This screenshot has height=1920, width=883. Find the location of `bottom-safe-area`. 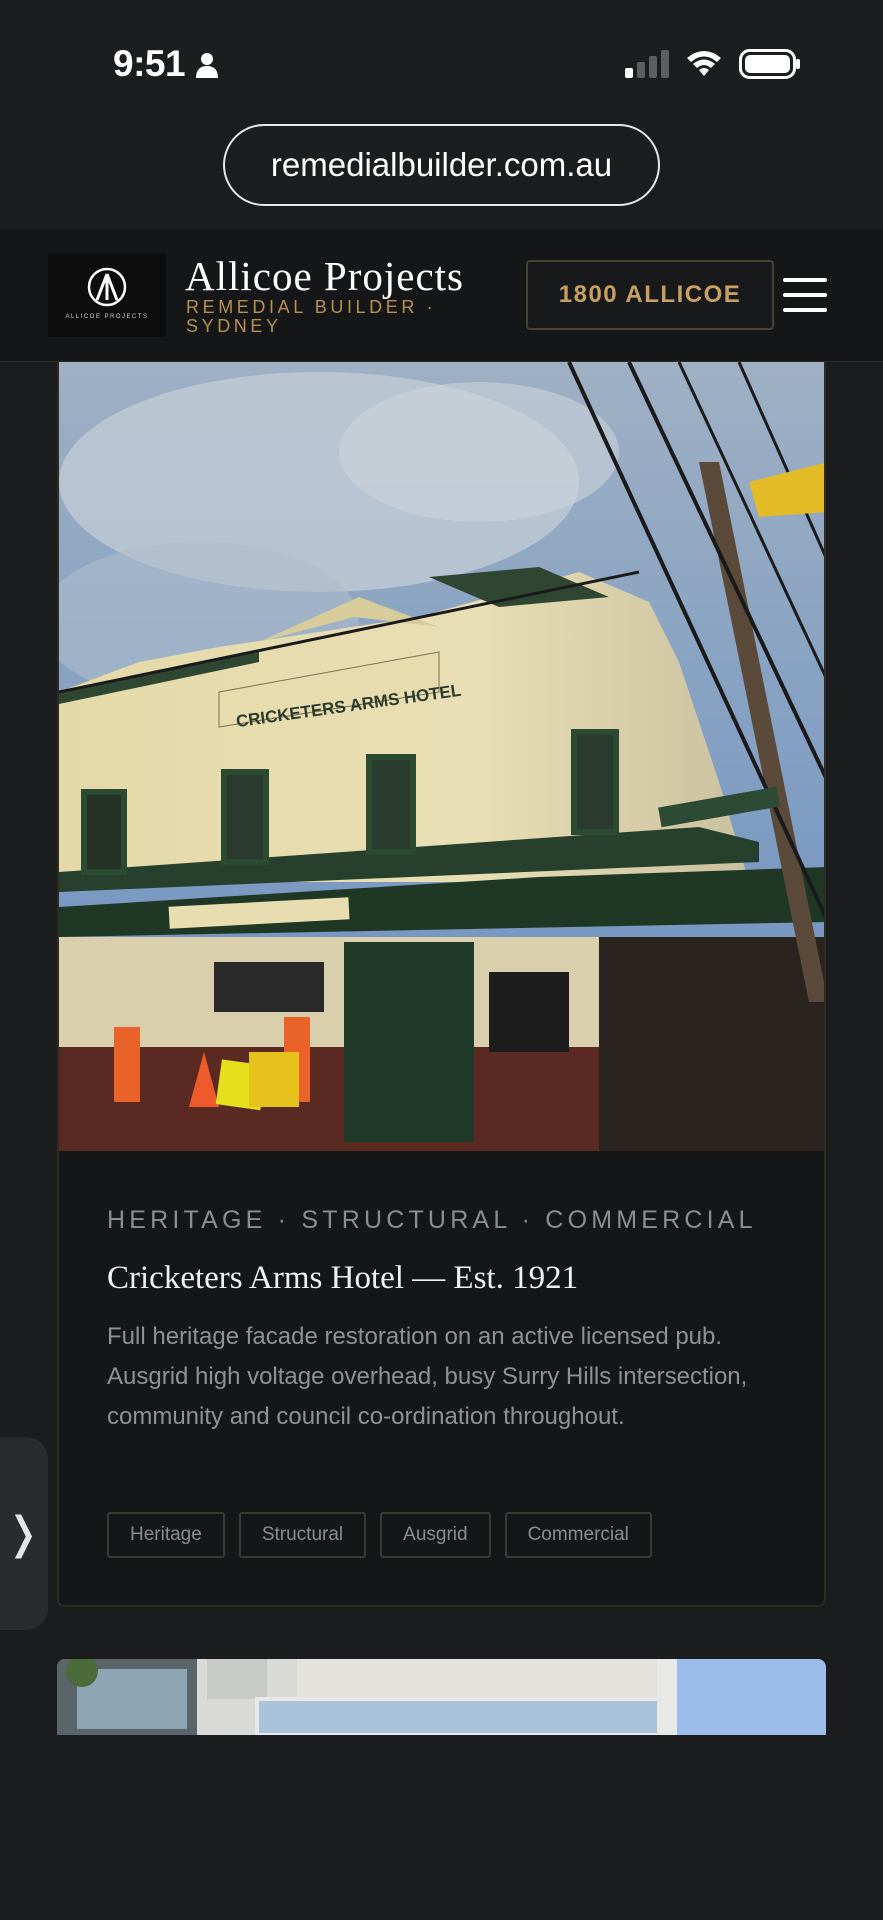

bottom-safe-area is located at coordinates (441, 1827).